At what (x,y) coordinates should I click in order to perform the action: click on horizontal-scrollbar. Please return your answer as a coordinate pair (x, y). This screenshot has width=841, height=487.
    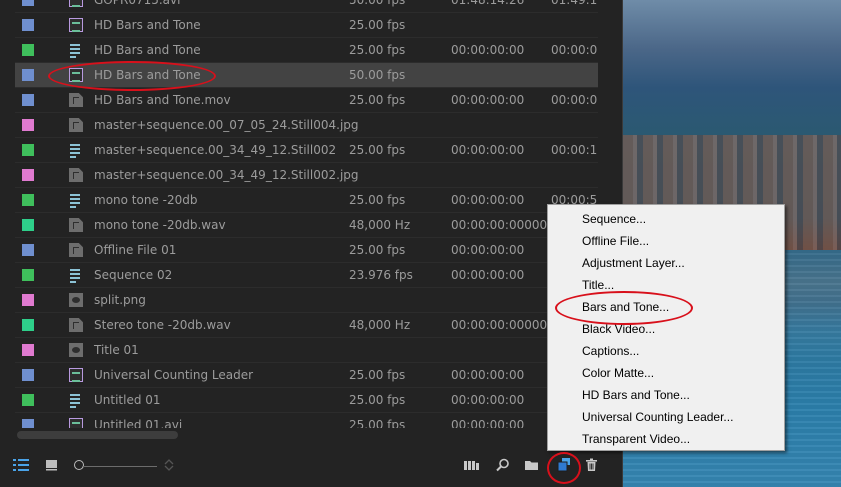
    Looking at the image, I should click on (306, 435).